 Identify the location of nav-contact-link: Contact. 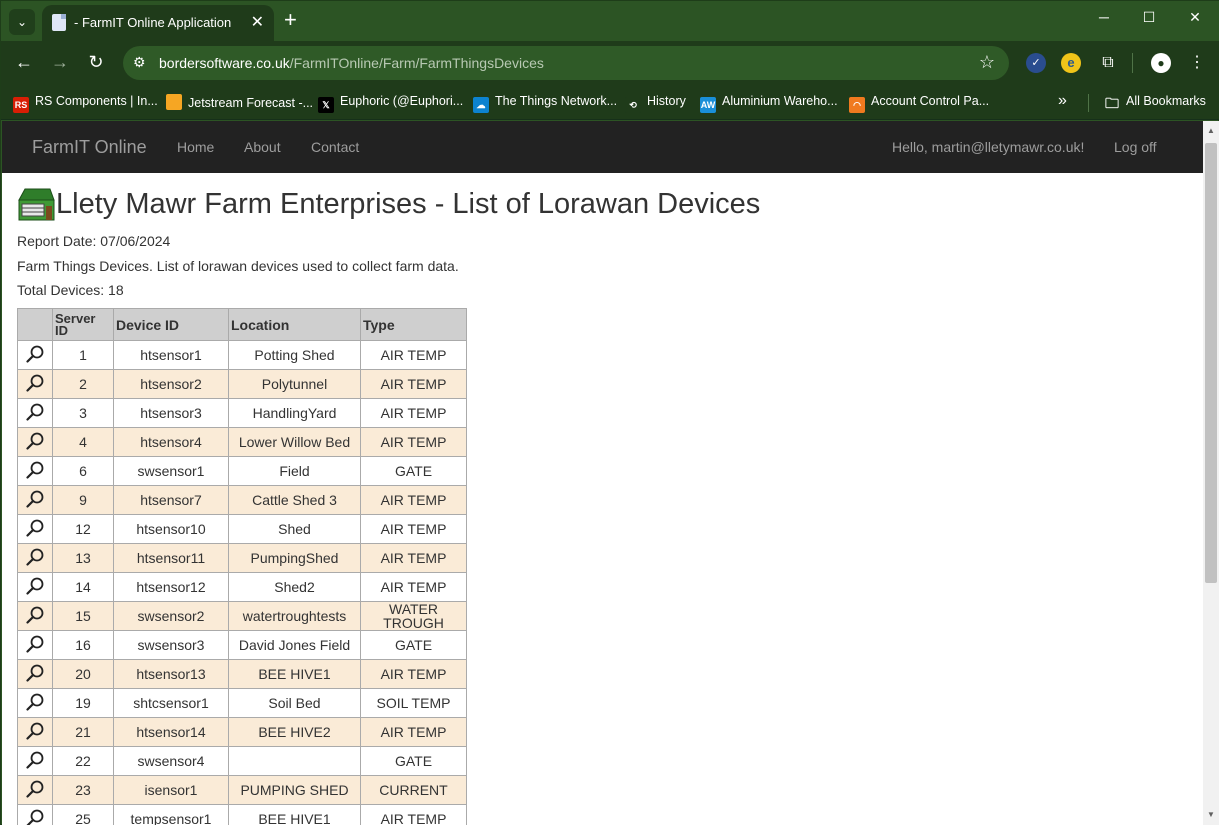
(335, 147).